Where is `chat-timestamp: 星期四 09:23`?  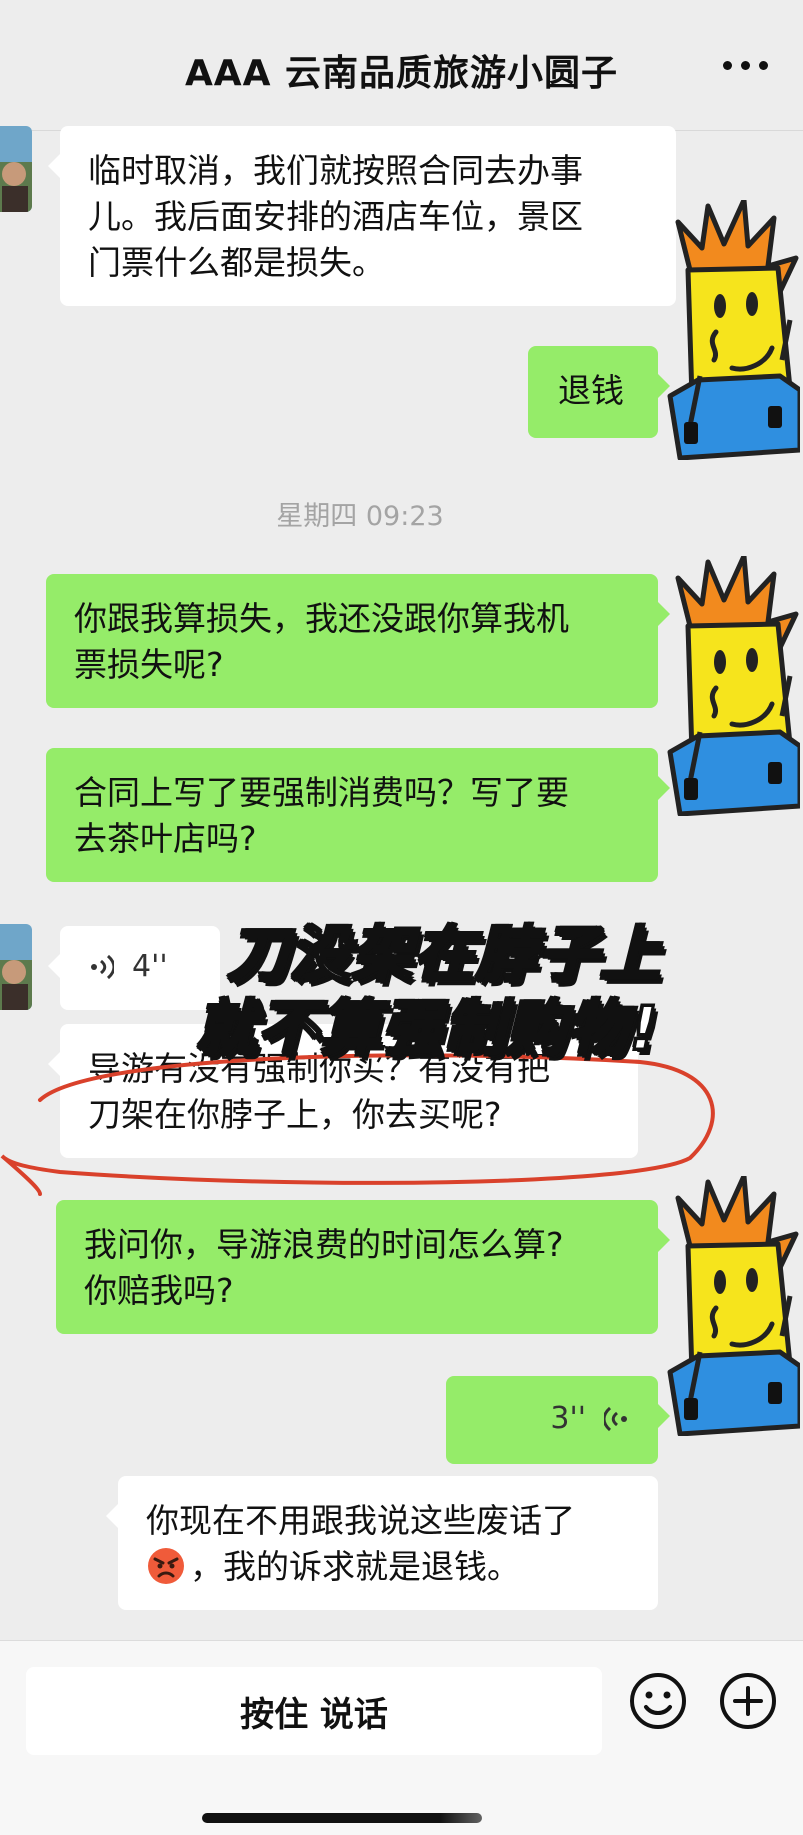 chat-timestamp: 星期四 09:23 is located at coordinates (360, 516).